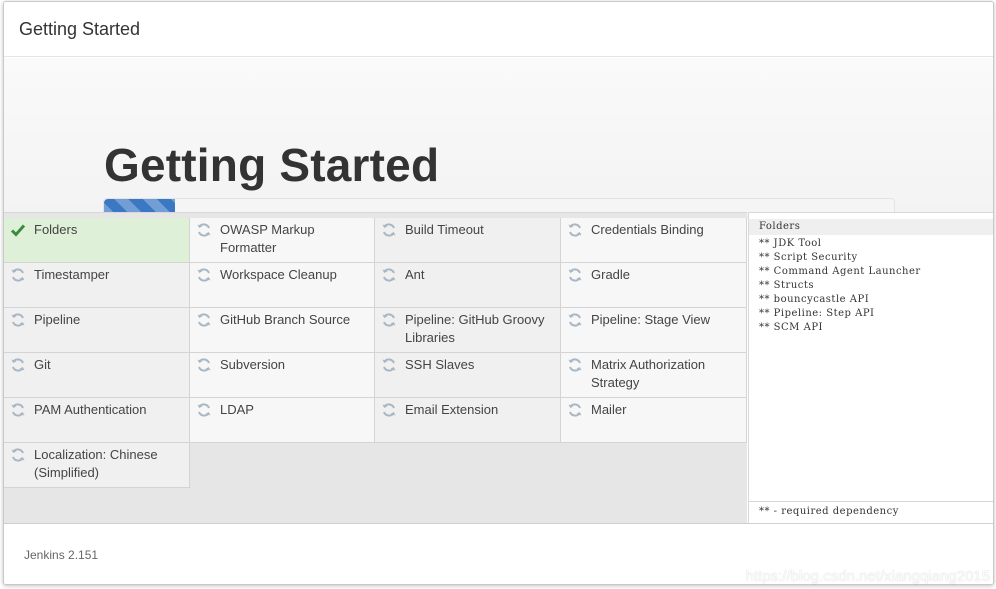  I want to click on jenkins-version: Jenkins 2.151, so click(61, 555).